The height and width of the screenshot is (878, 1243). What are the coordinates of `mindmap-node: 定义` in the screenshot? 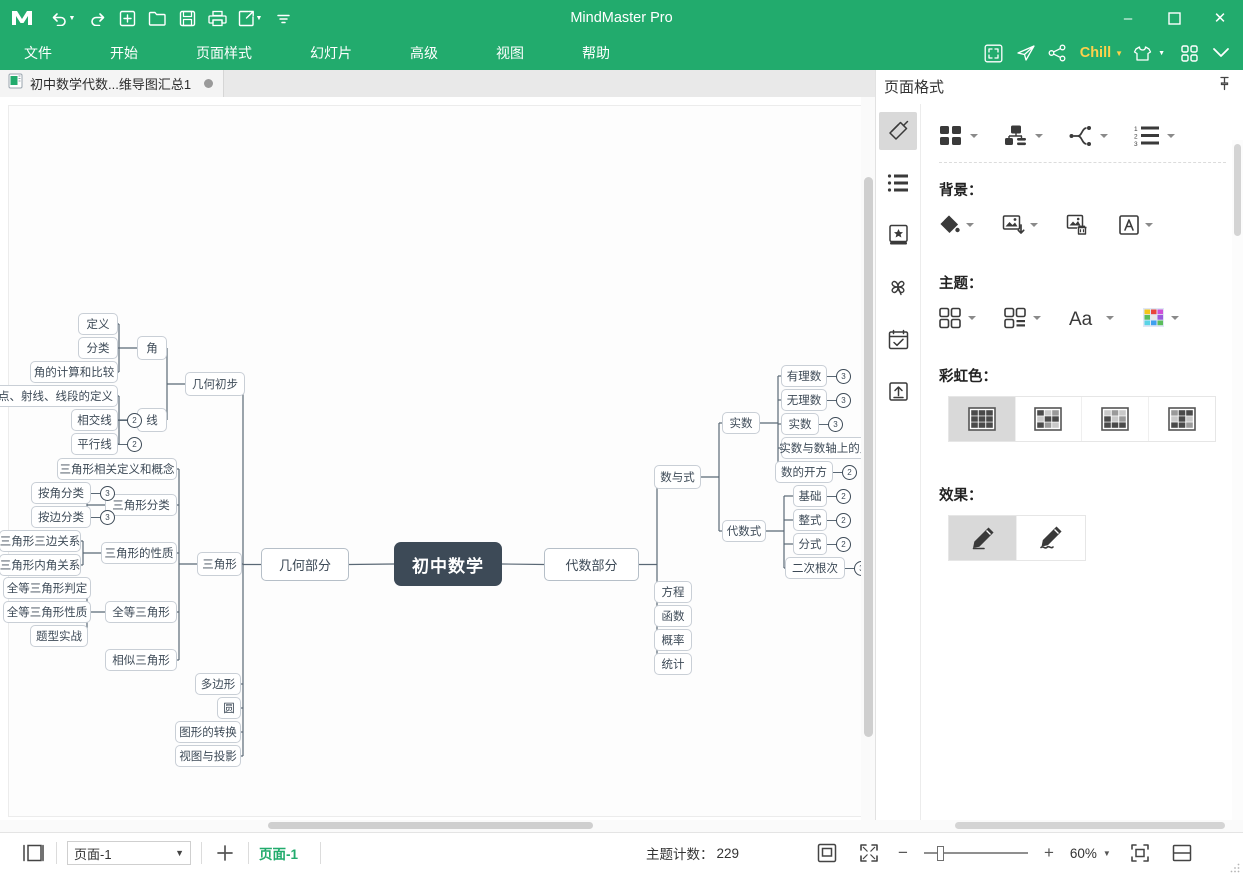 It's located at (98, 324).